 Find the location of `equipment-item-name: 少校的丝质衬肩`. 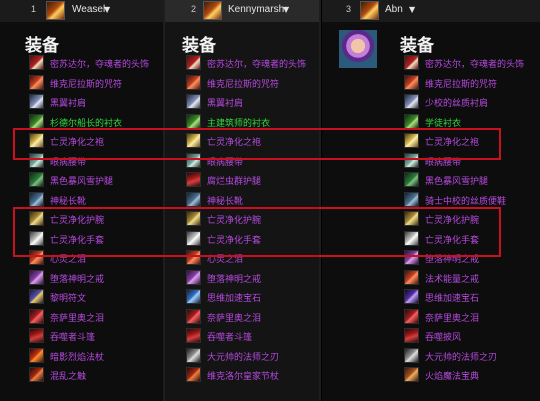

equipment-item-name: 少校的丝质衬肩 is located at coordinates (456, 102).